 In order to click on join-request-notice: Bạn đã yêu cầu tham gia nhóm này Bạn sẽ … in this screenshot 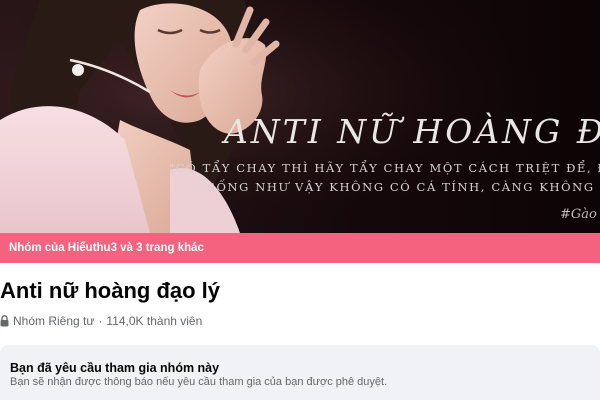, I will do `click(300, 372)`.